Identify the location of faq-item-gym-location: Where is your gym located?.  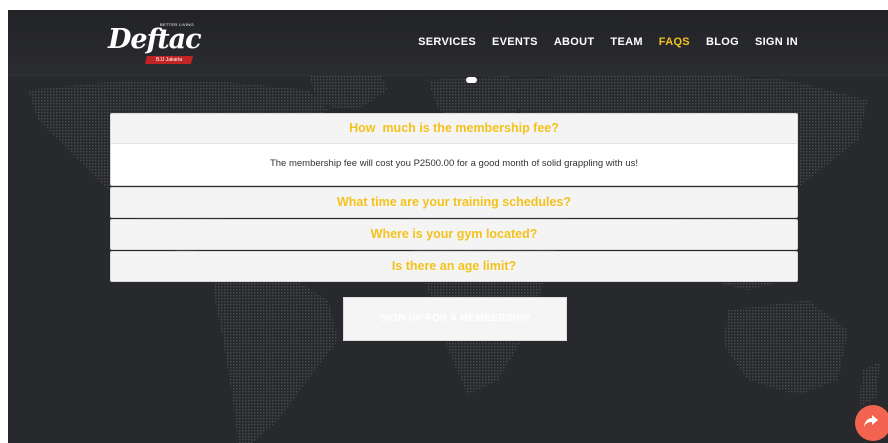
(454, 234).